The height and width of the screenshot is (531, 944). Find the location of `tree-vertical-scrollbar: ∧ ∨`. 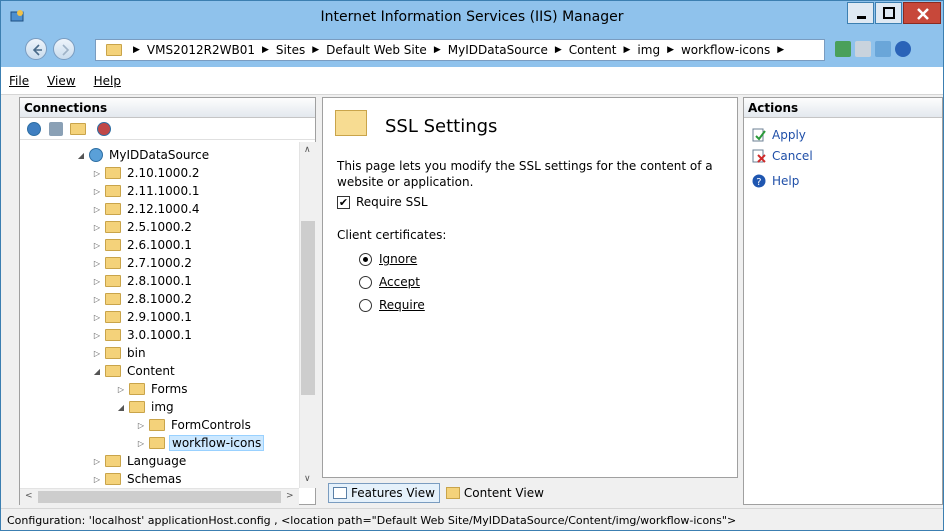

tree-vertical-scrollbar: ∧ ∨ is located at coordinates (307, 315).